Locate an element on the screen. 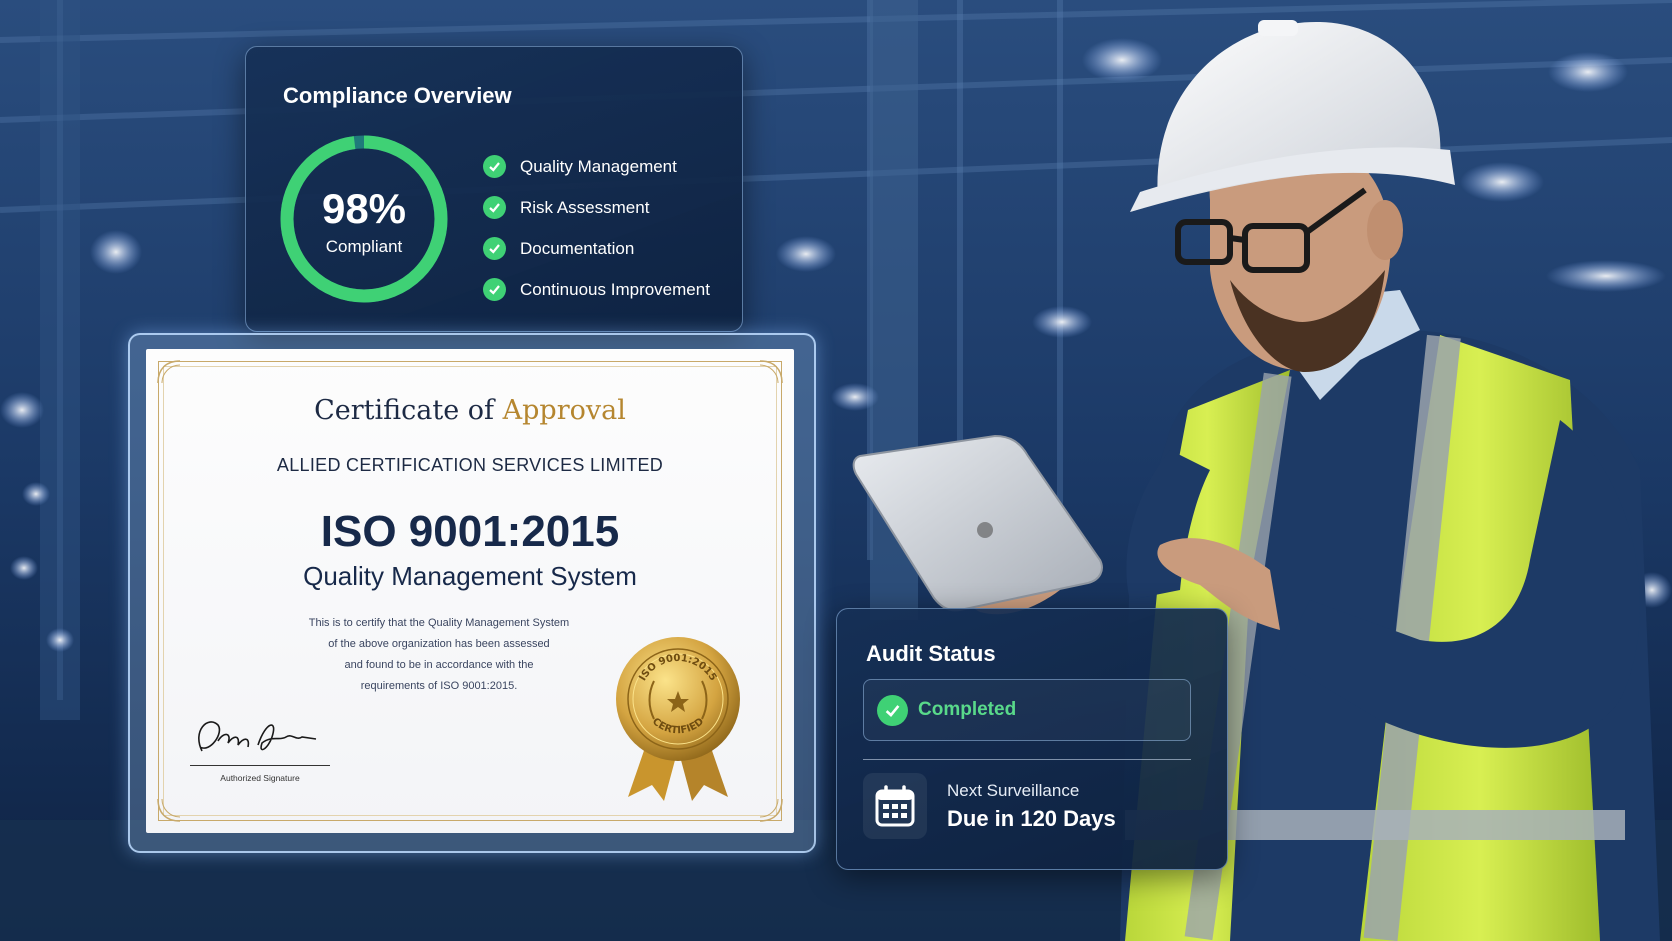 The width and height of the screenshot is (1672, 941). certificate-title-part1: Certificate of is located at coordinates (404, 410).